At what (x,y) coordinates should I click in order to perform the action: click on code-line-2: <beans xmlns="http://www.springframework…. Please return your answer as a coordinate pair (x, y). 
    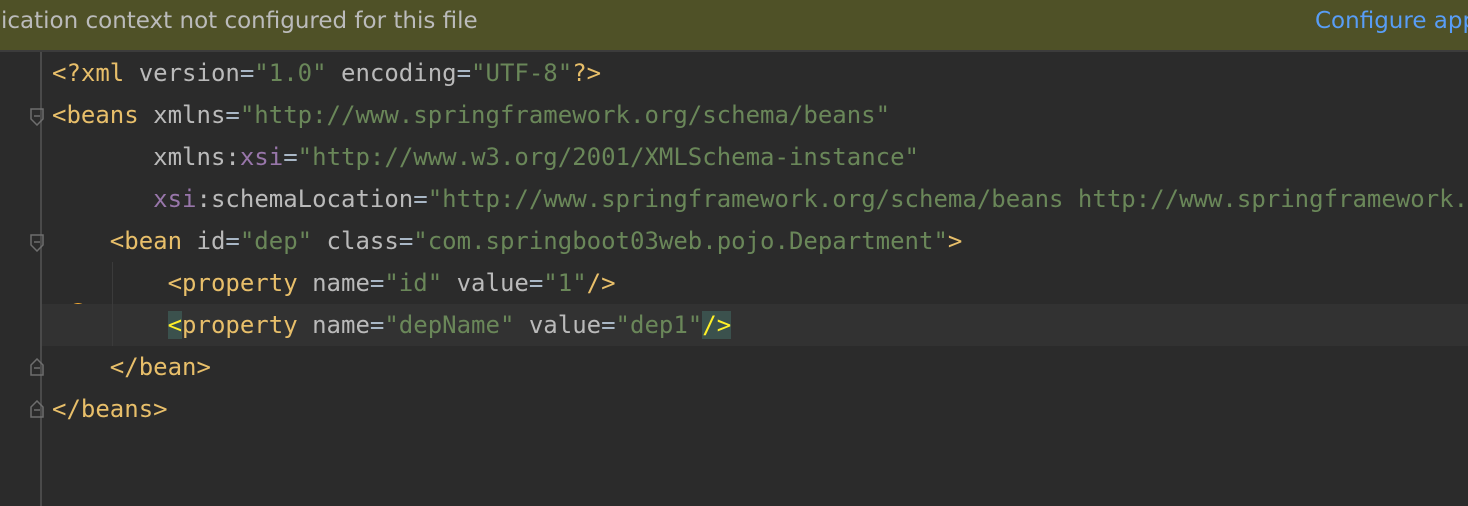
    Looking at the image, I should click on (471, 115).